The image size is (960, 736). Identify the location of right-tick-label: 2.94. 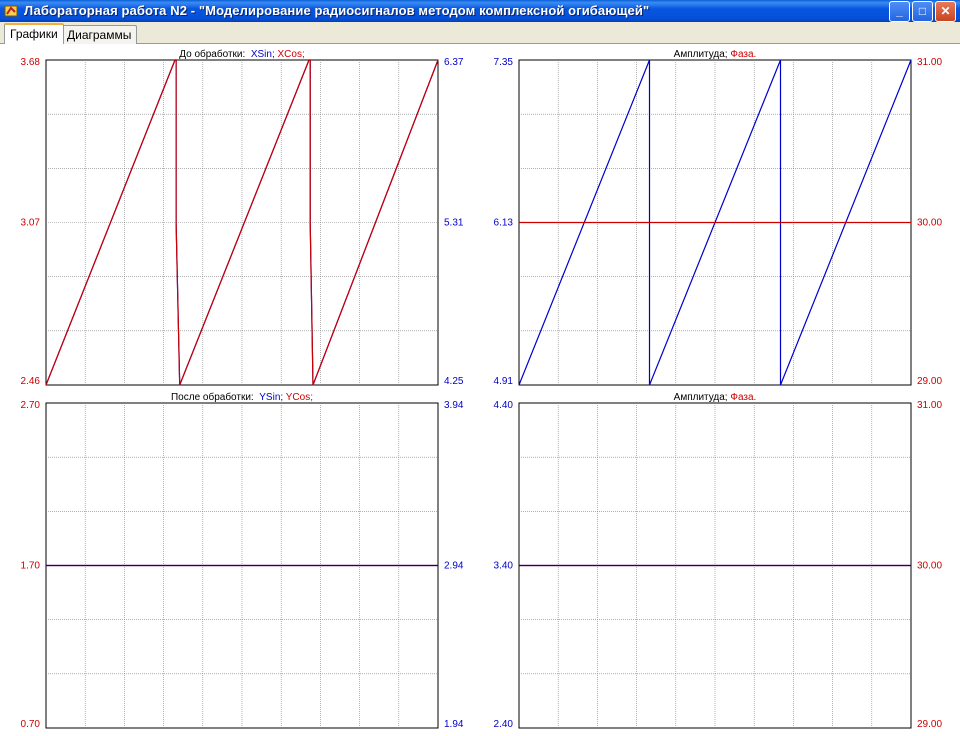
(454, 566).